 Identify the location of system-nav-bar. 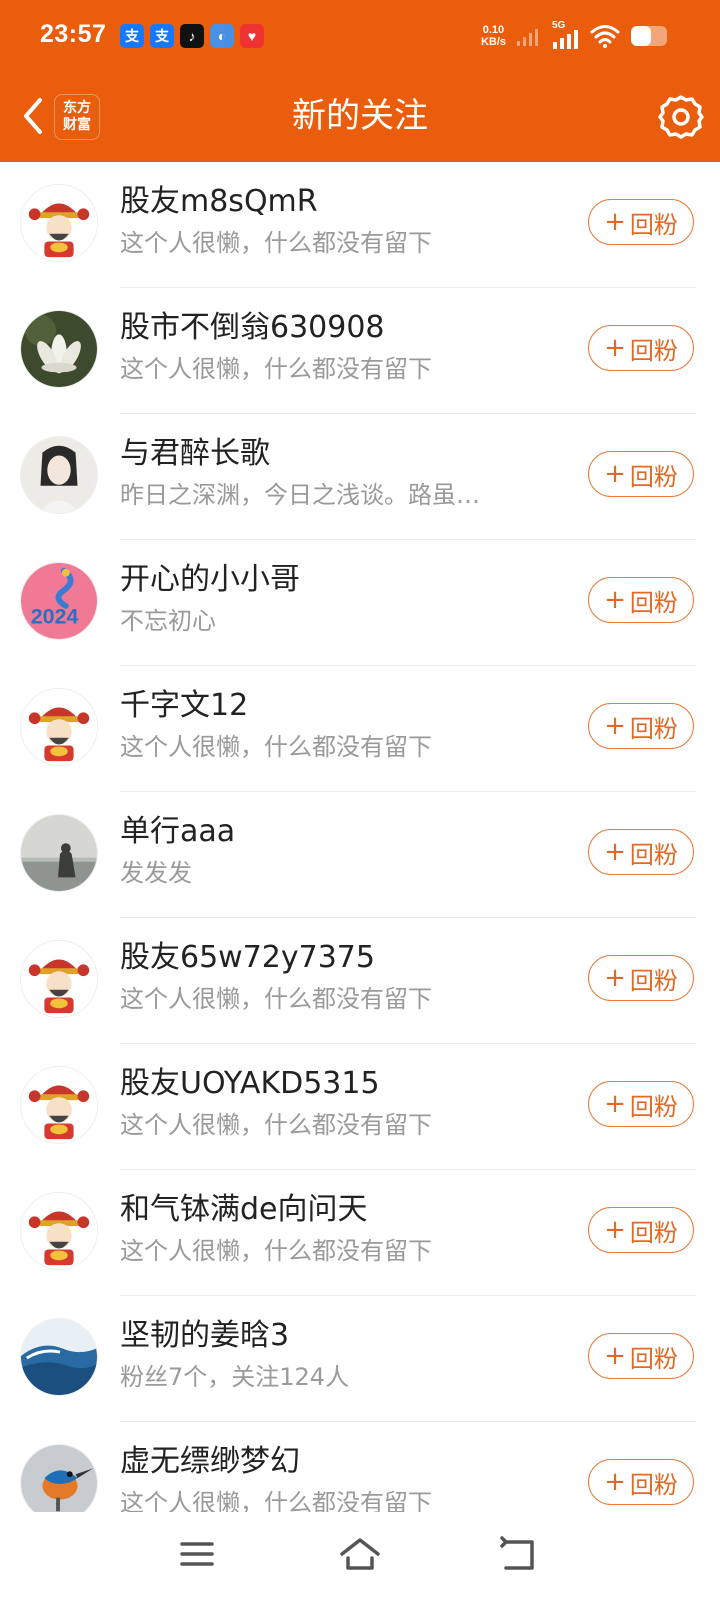
(360, 1556).